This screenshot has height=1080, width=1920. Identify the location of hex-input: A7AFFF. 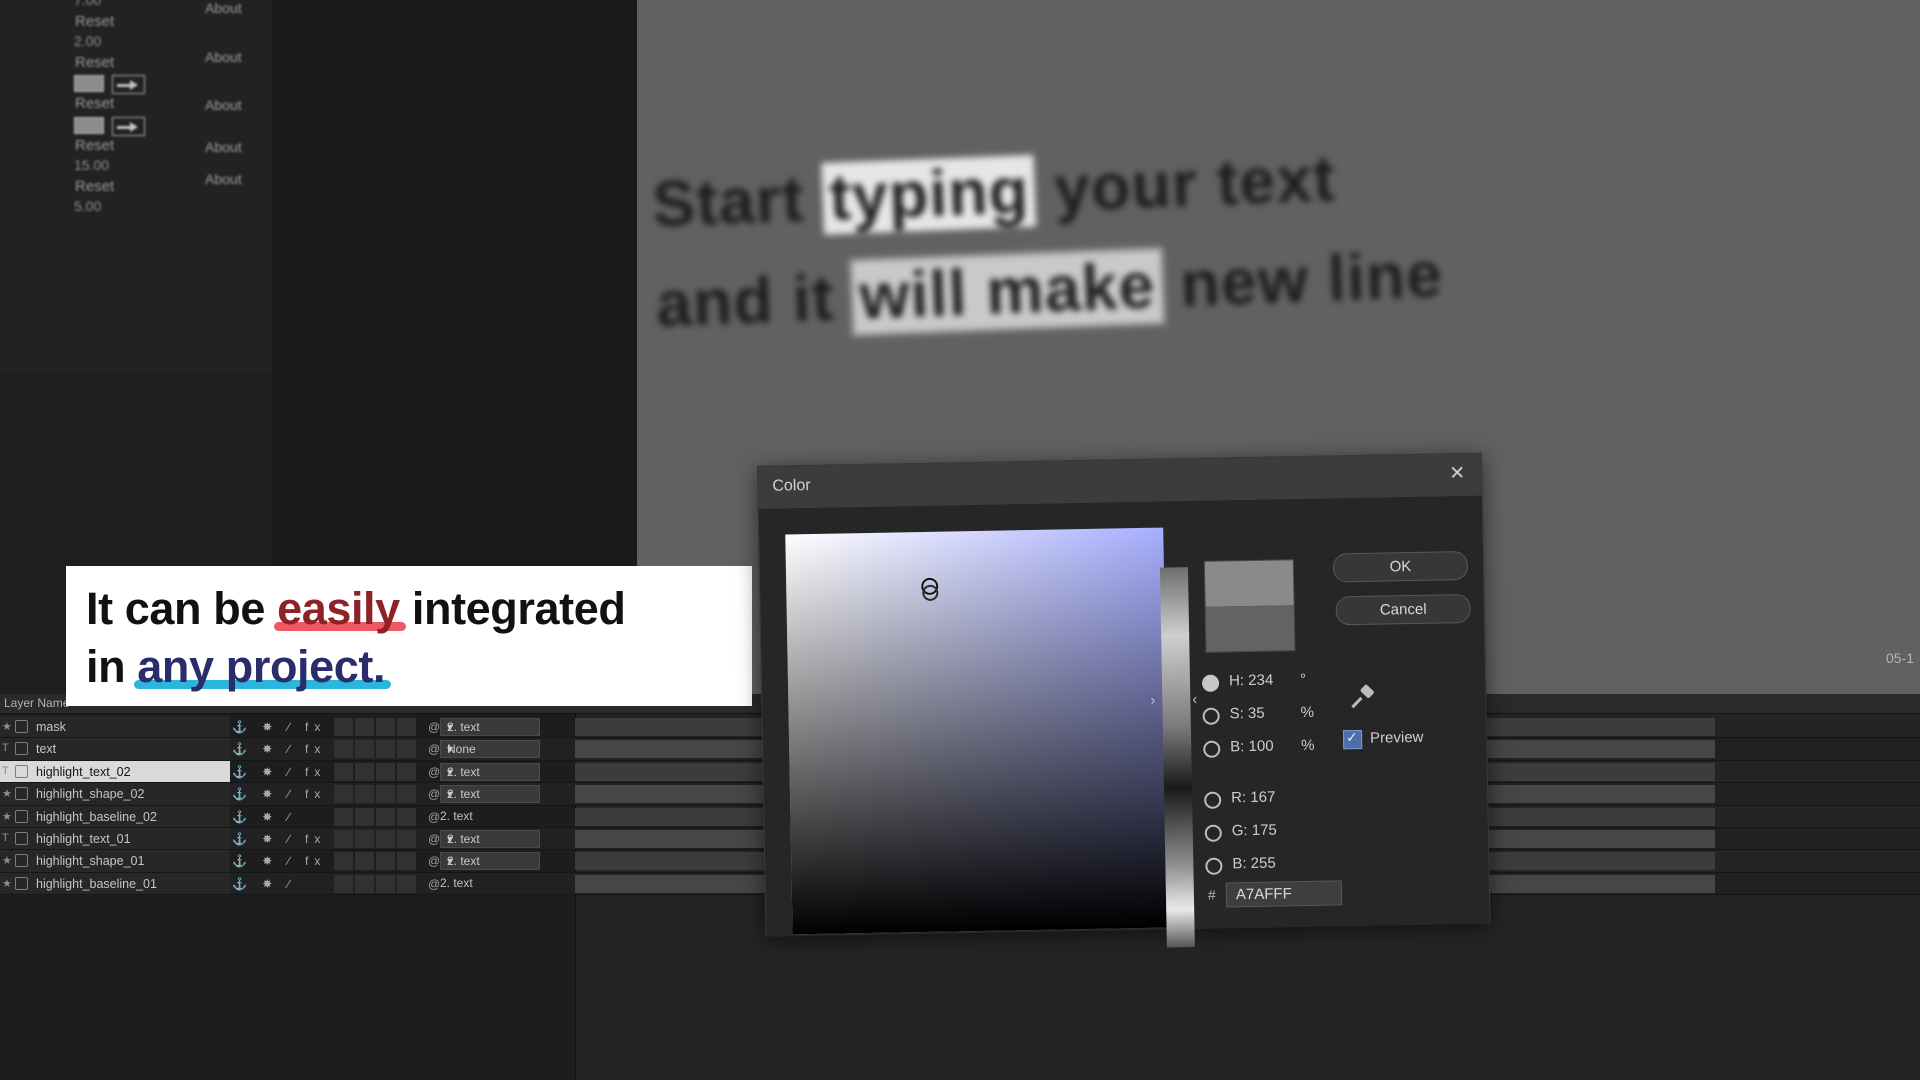
(1284, 894).